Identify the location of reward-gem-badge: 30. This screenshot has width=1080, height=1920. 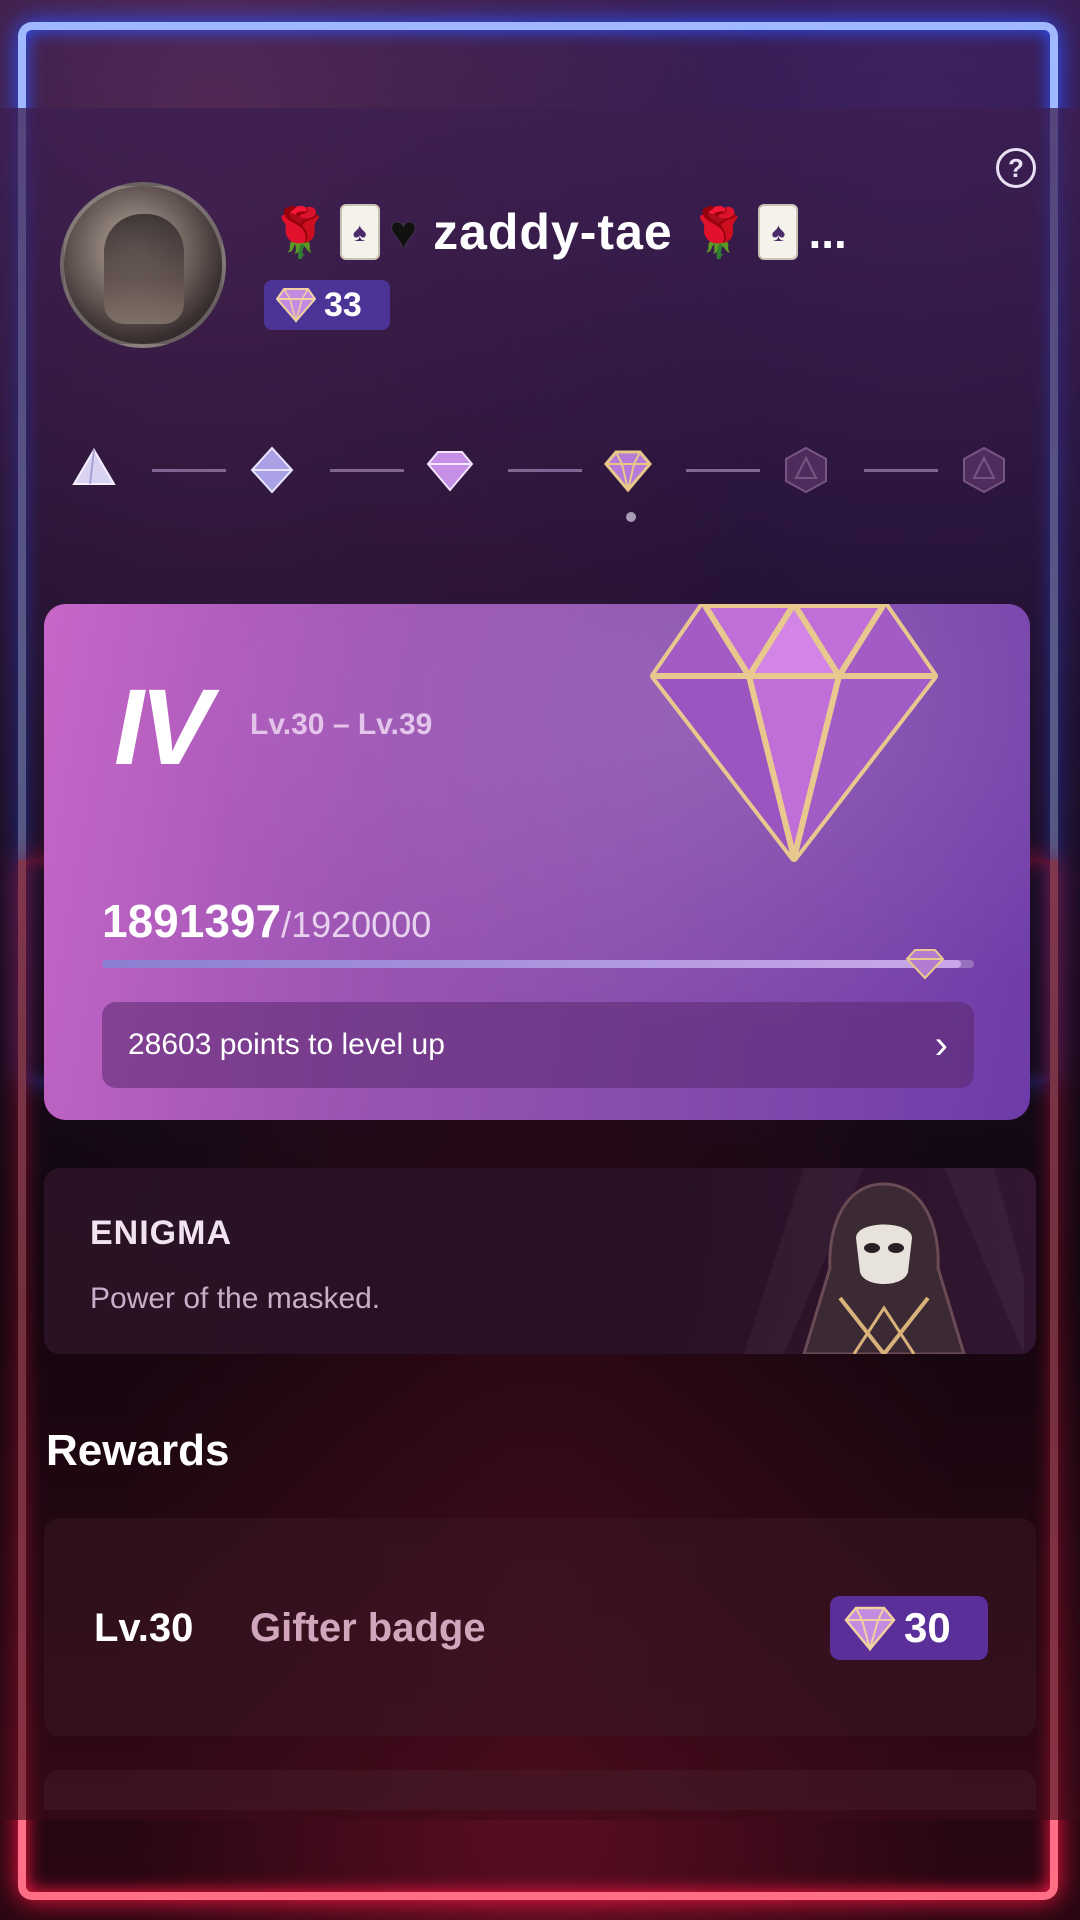
(909, 1628).